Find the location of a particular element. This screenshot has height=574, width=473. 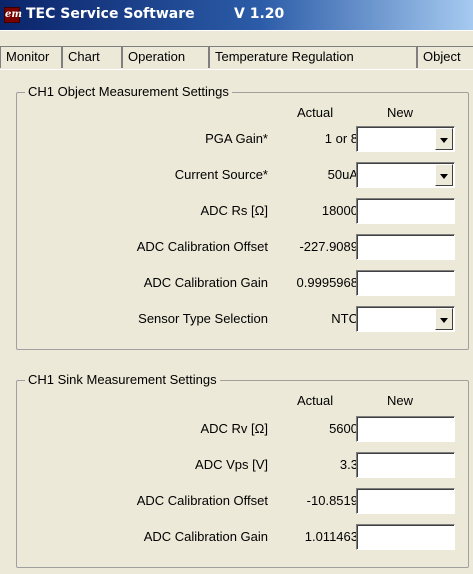

group-title: CH1 Sink Measurement Settings is located at coordinates (122, 379).